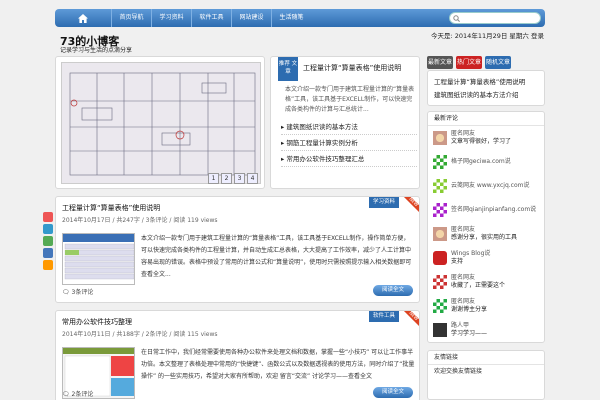 This screenshot has height=400, width=600. What do you see at coordinates (48, 265) in the screenshot?
I see `share-more-icon` at bounding box center [48, 265].